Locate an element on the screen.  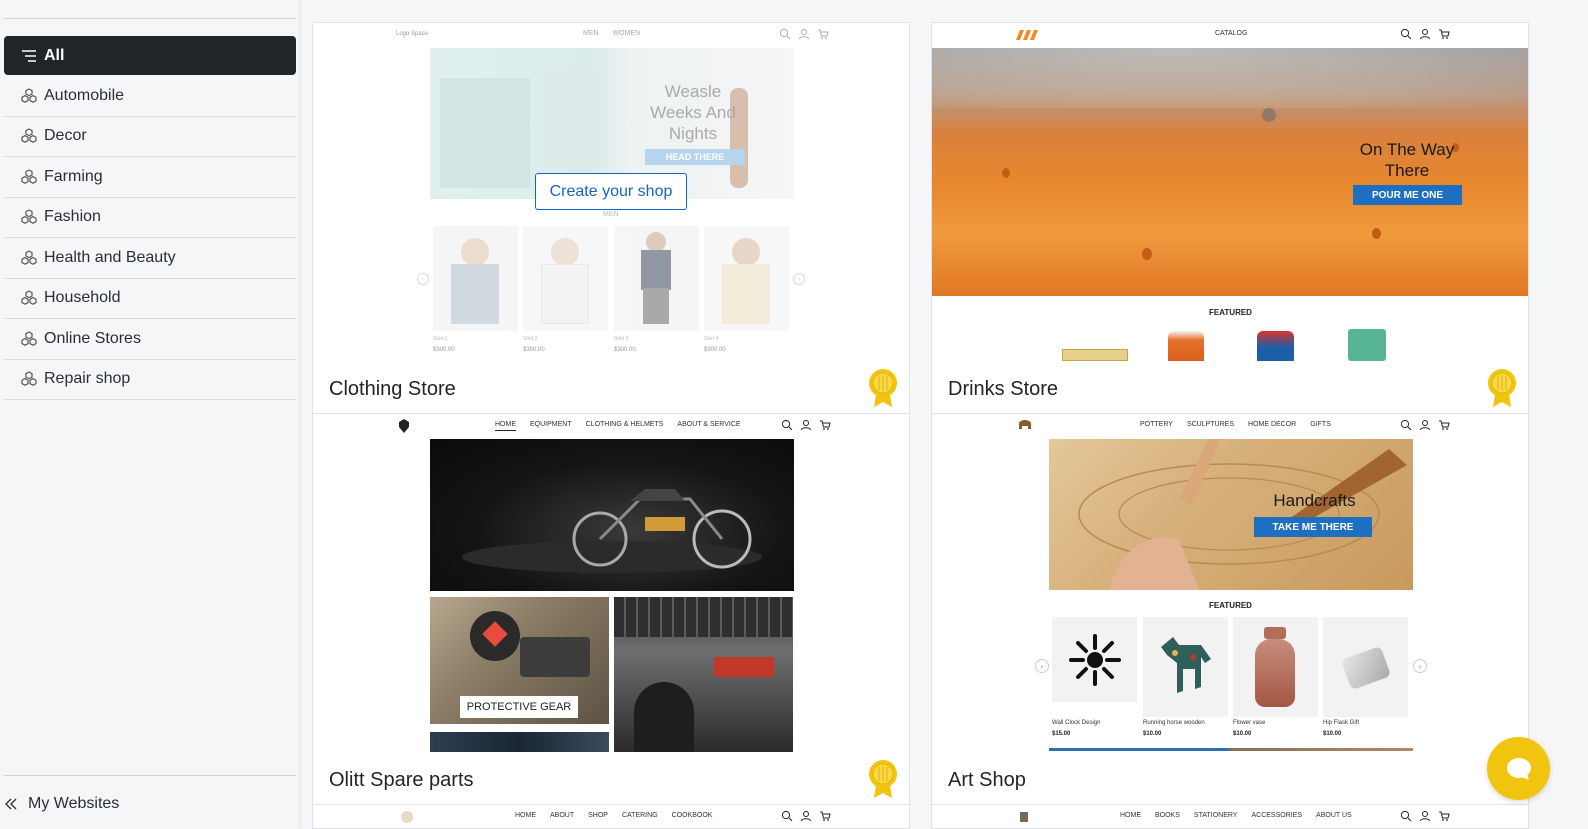
preview-nav-link: MEN is located at coordinates (591, 33).